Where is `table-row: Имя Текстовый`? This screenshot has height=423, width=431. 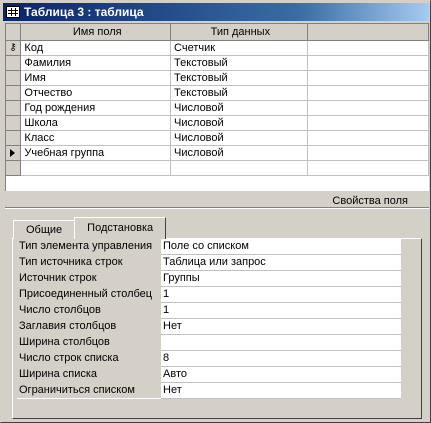 table-row: Имя Текстовый is located at coordinates (218, 78).